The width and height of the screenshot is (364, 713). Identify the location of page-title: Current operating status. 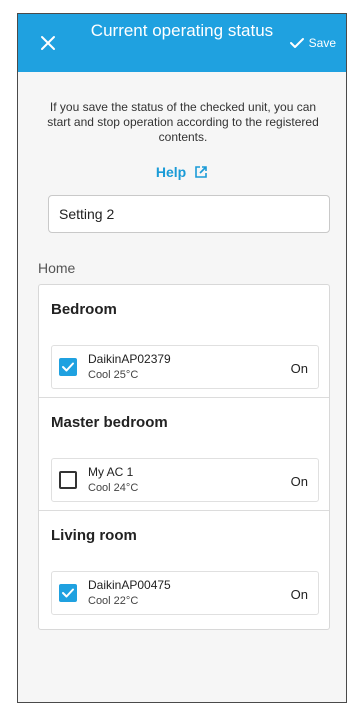
(182, 30).